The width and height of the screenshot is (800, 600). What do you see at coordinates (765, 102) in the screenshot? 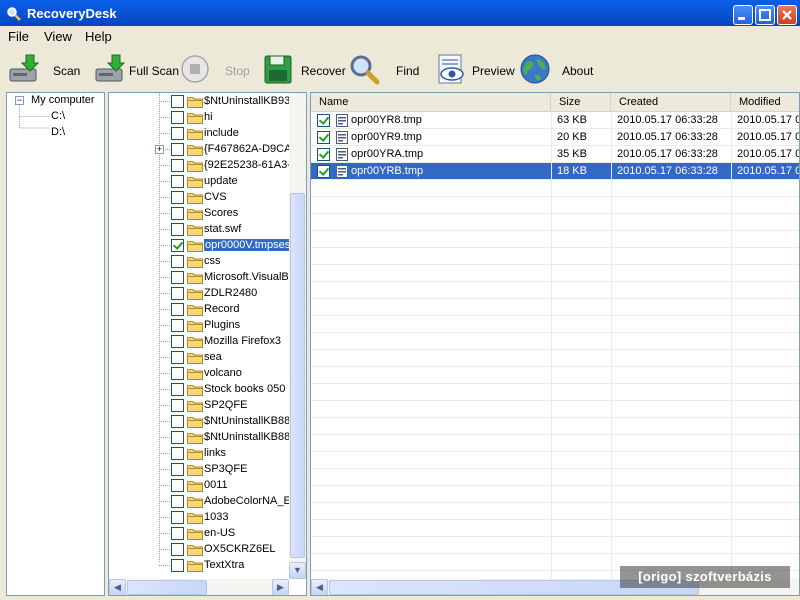
I see `column-header-modified: Modified` at bounding box center [765, 102].